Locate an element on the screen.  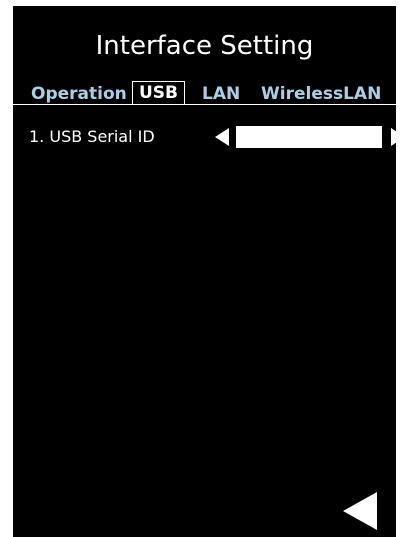
tab-bar: Operation USB LAN WirelessLAN is located at coordinates (204, 93).